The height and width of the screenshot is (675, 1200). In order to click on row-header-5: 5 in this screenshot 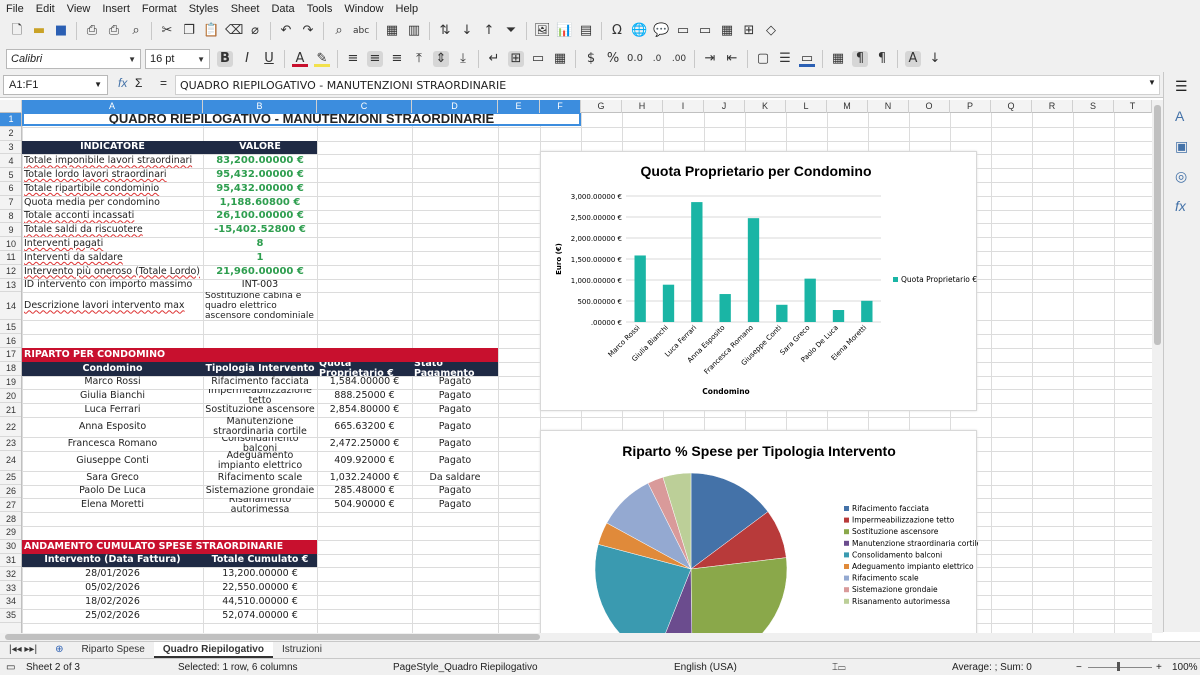, I will do `click(10, 175)`.